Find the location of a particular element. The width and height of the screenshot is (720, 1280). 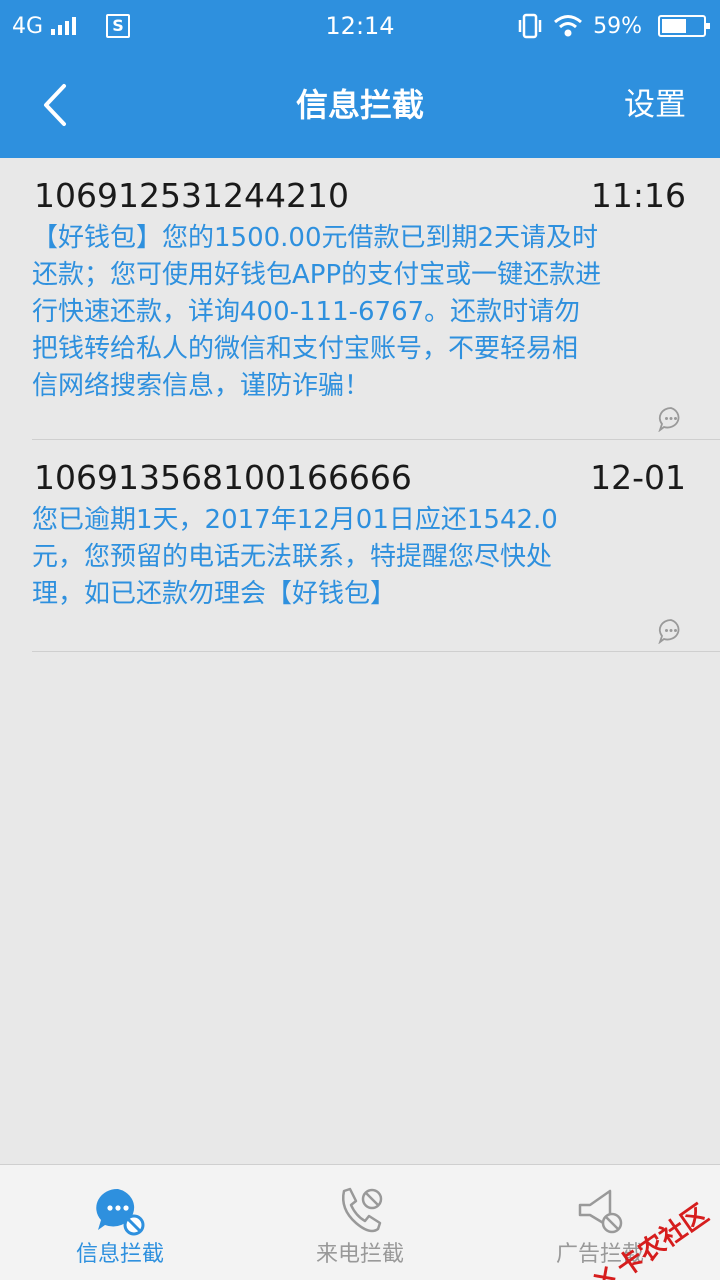

battery-icon is located at coordinates (684, 26).